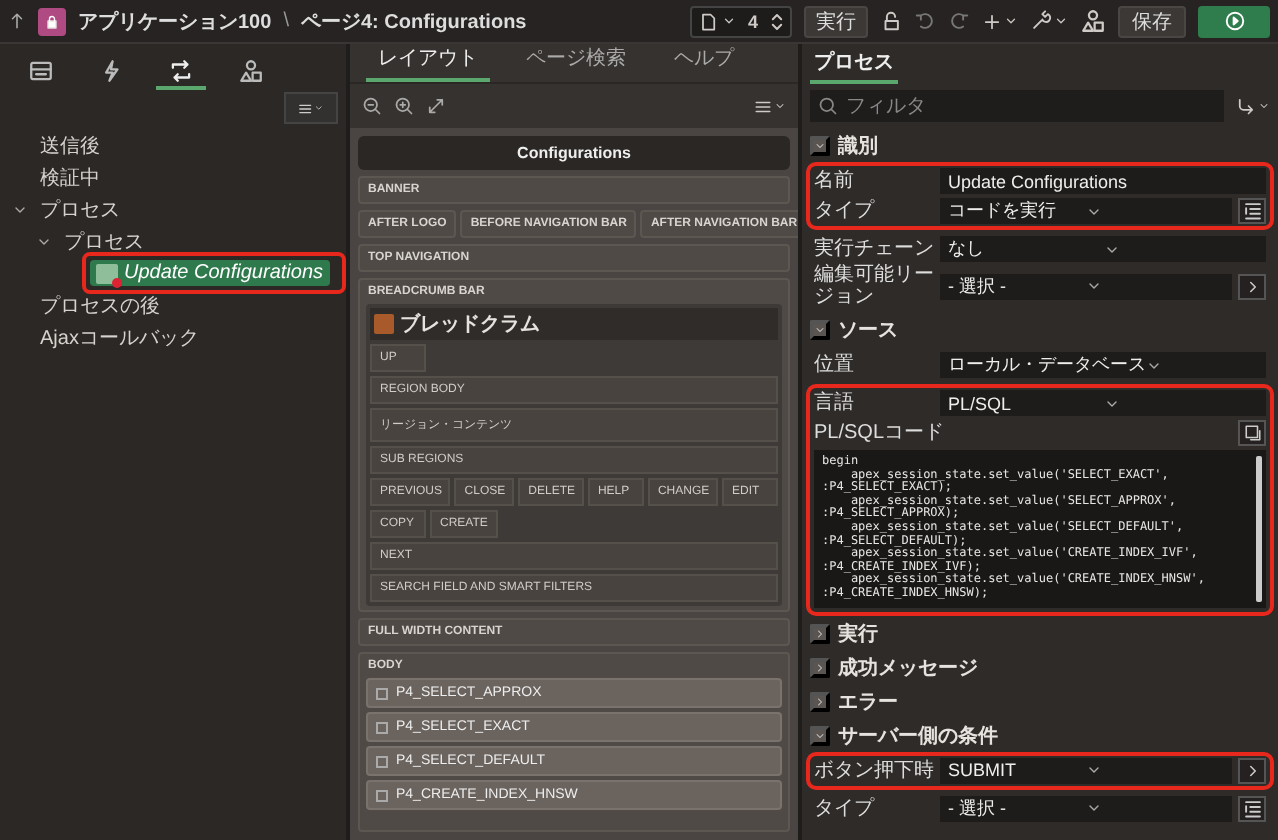  What do you see at coordinates (413, 22) in the screenshot?
I see `page-title: ページ4: Configurations` at bounding box center [413, 22].